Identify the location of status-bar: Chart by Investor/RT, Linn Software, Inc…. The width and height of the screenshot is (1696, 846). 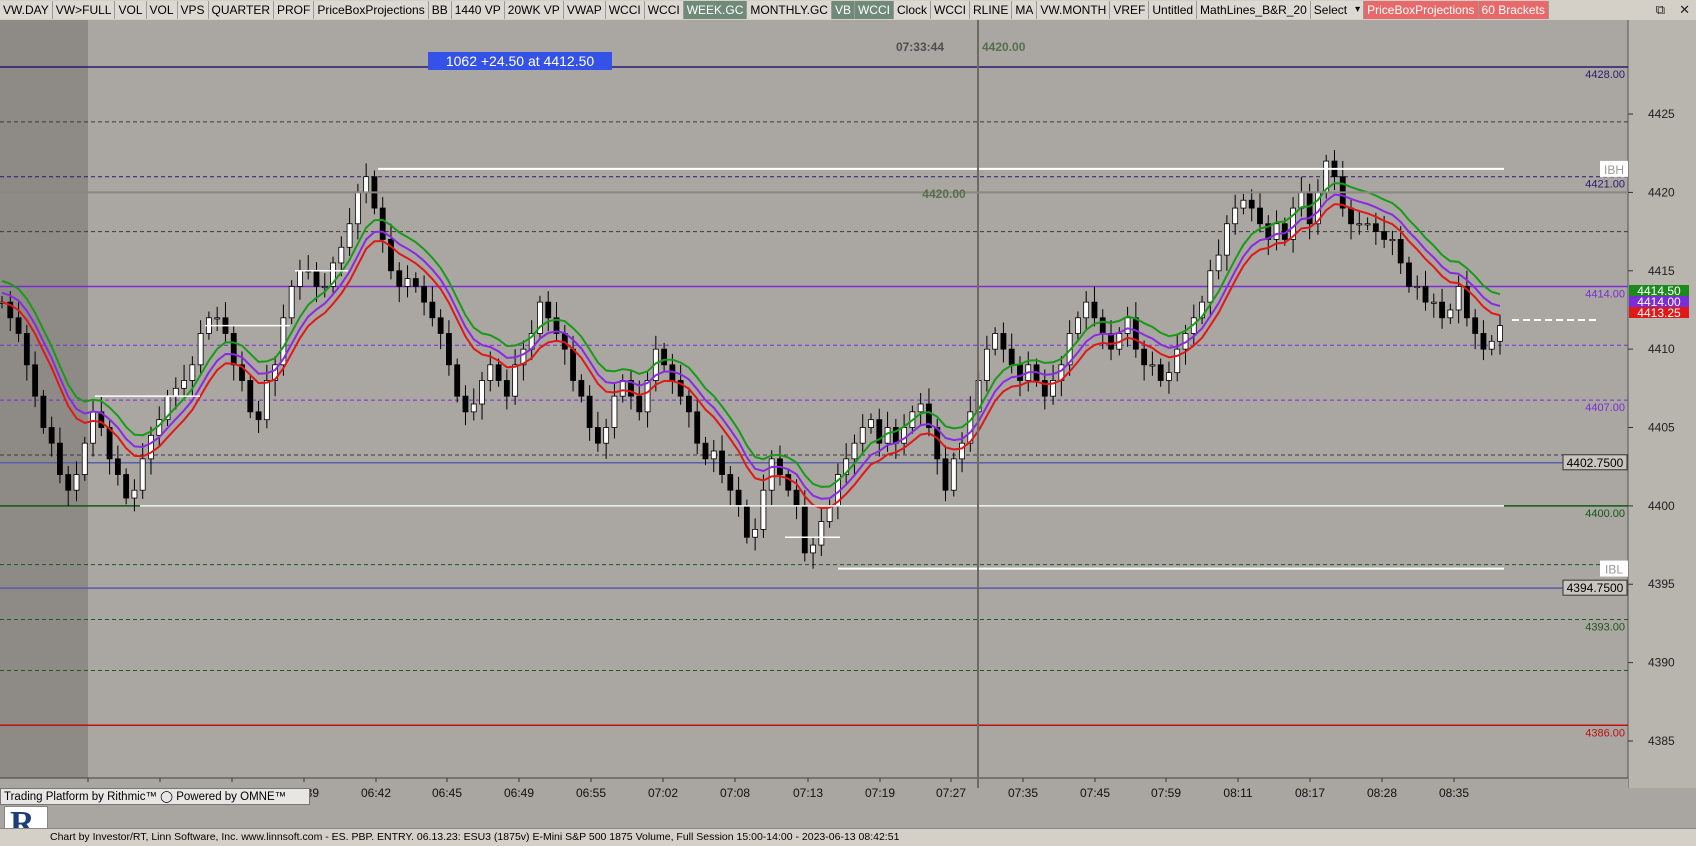
(848, 837).